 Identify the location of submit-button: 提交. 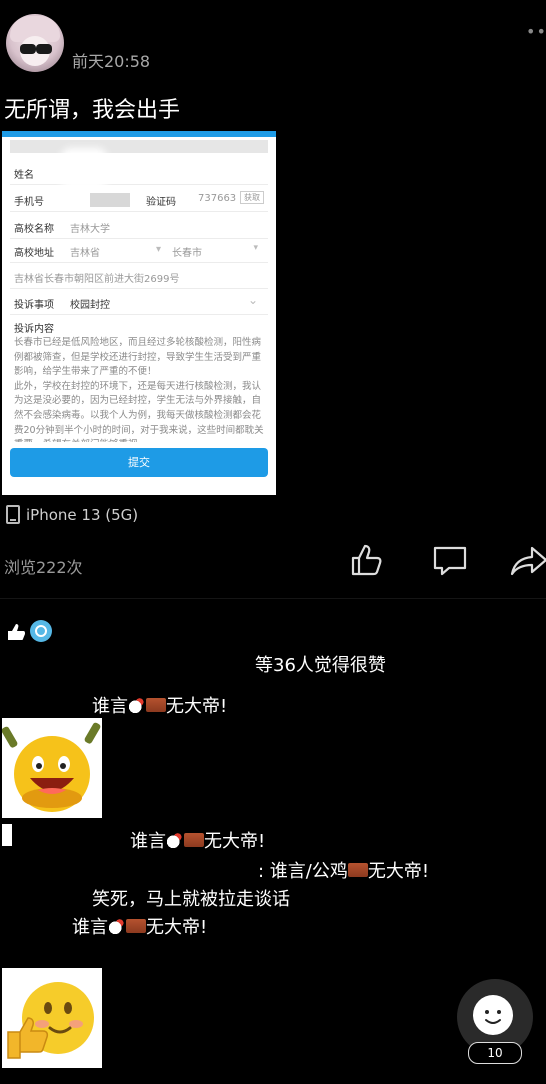
(139, 462).